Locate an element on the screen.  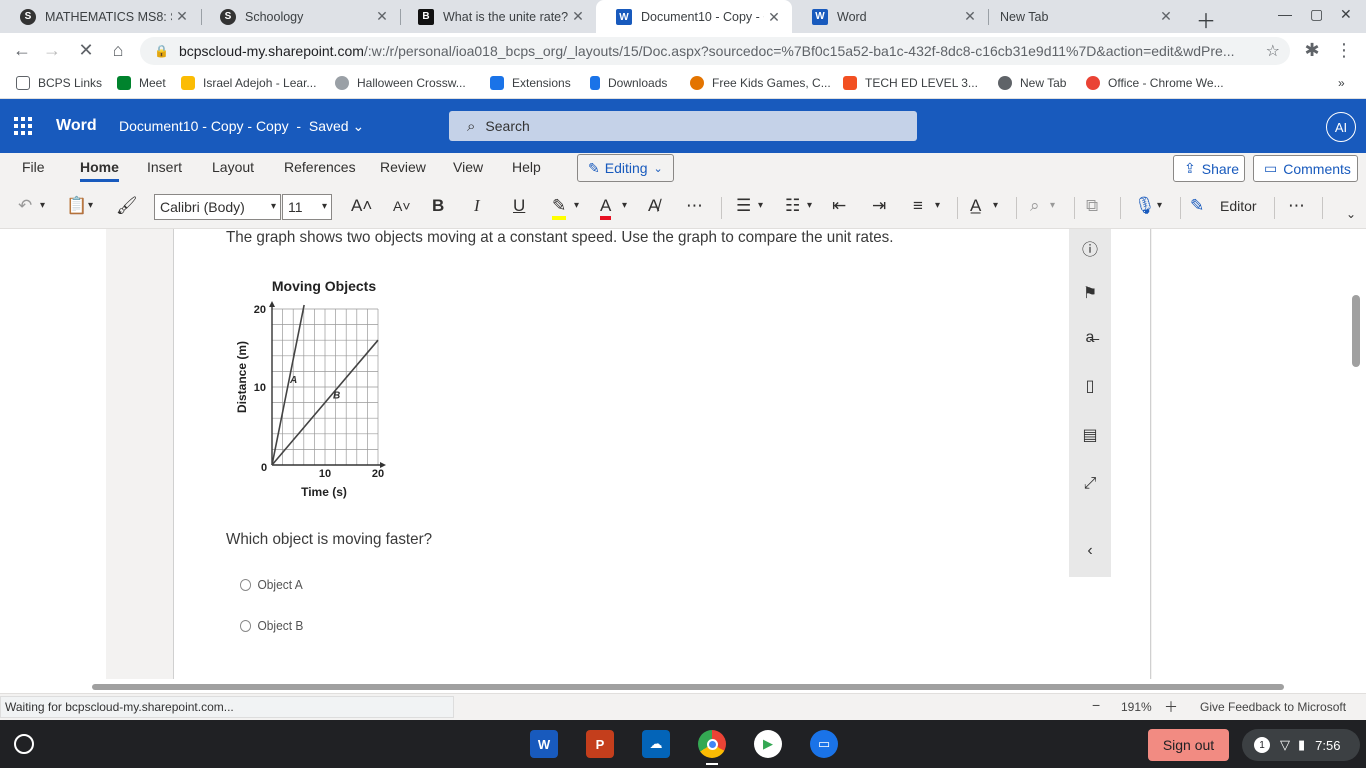
font-family-select: Calibri (Body) ▾ is located at coordinates (217, 207).